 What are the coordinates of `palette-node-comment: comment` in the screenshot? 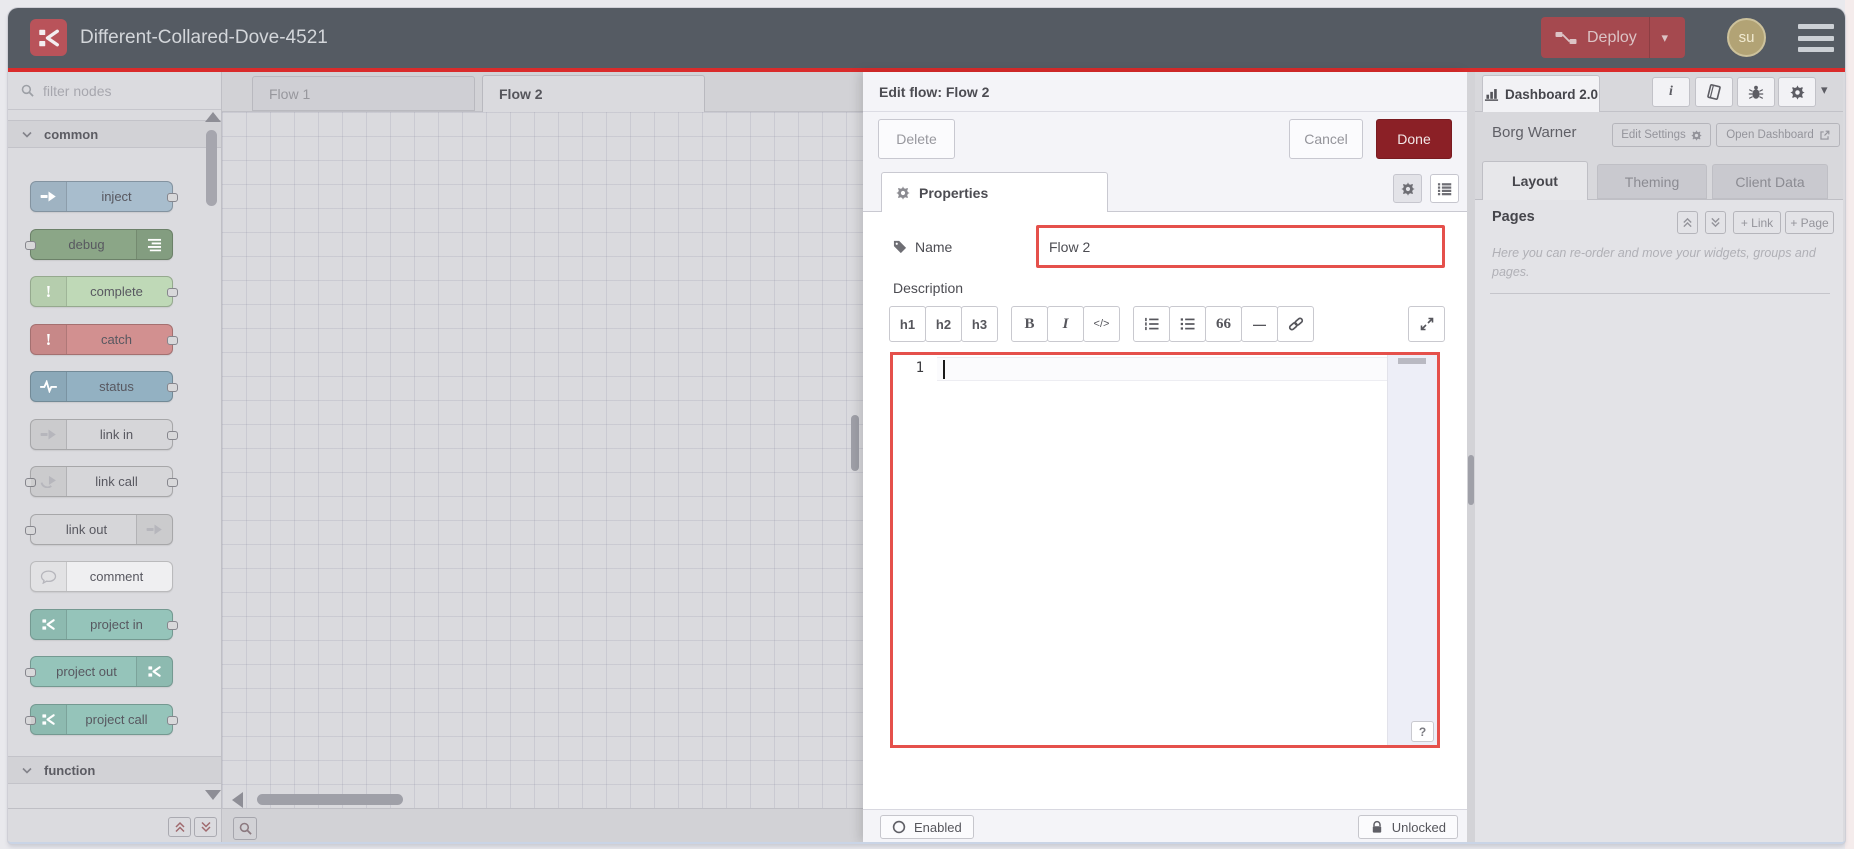 It's located at (101, 576).